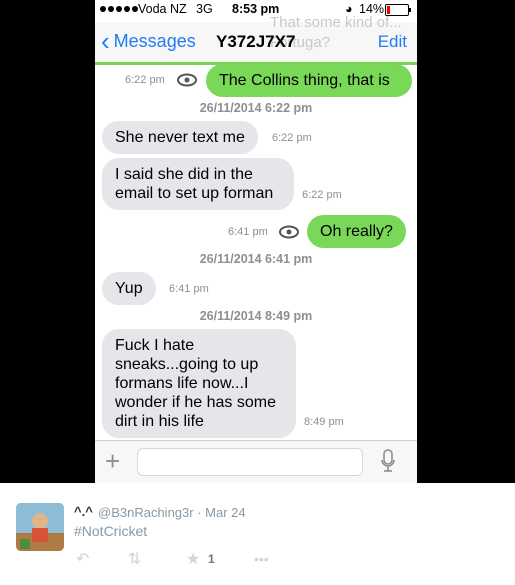 The image size is (515, 585). Describe the element at coordinates (154, 40) in the screenshot. I see `back-label: Messages` at that location.